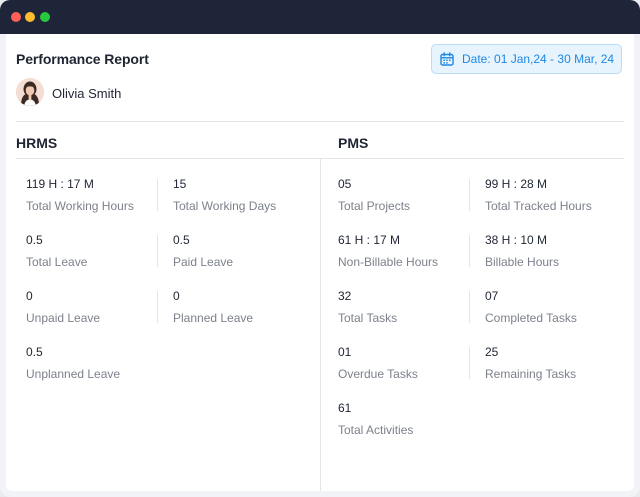 Image resolution: width=640 pixels, height=497 pixels. I want to click on stat-label: Total Activities, so click(376, 430).